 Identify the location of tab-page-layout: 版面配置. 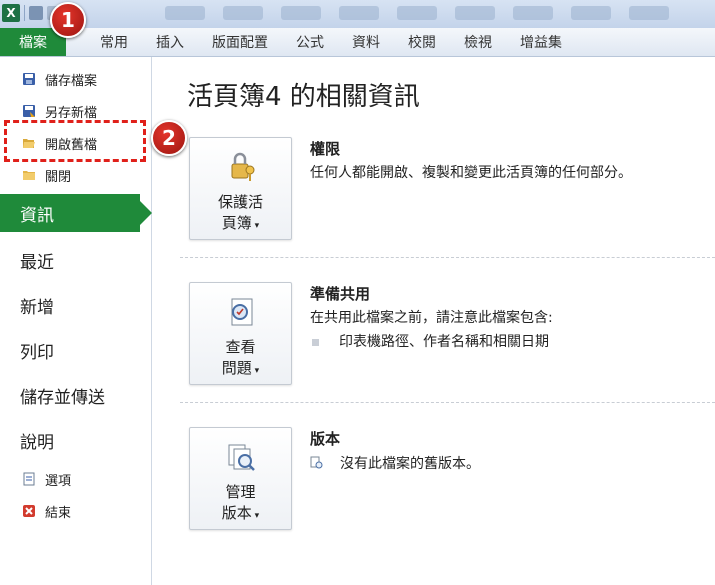
(240, 42).